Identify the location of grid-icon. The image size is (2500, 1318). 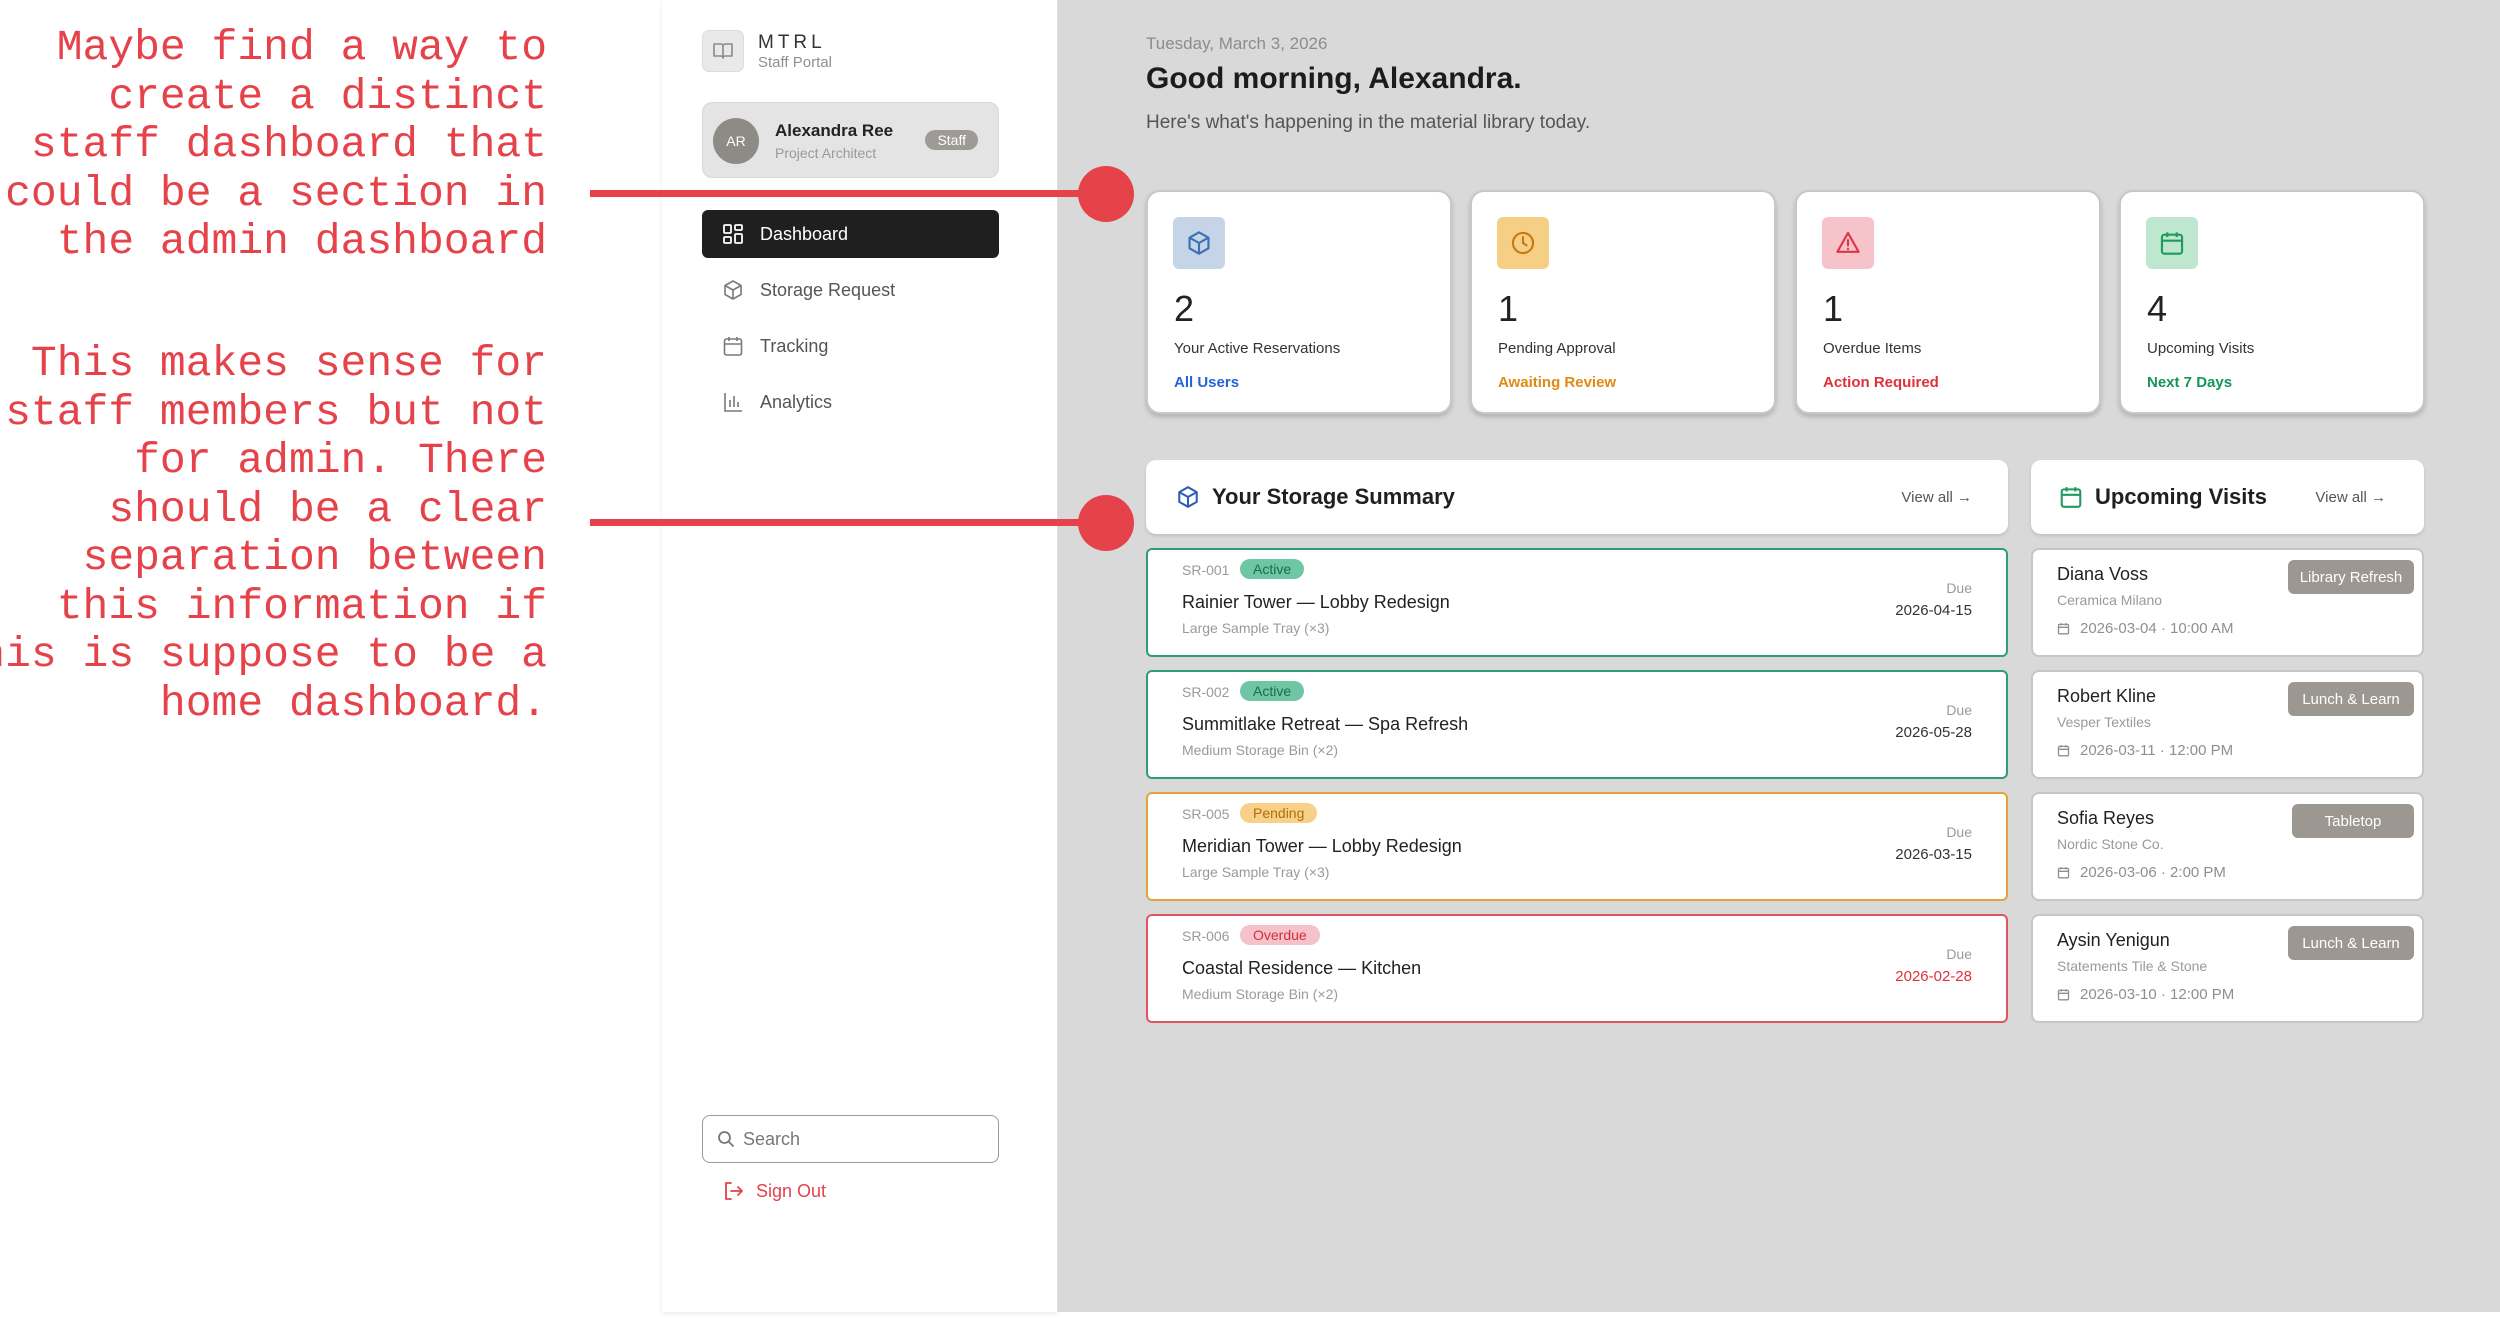
(733, 234).